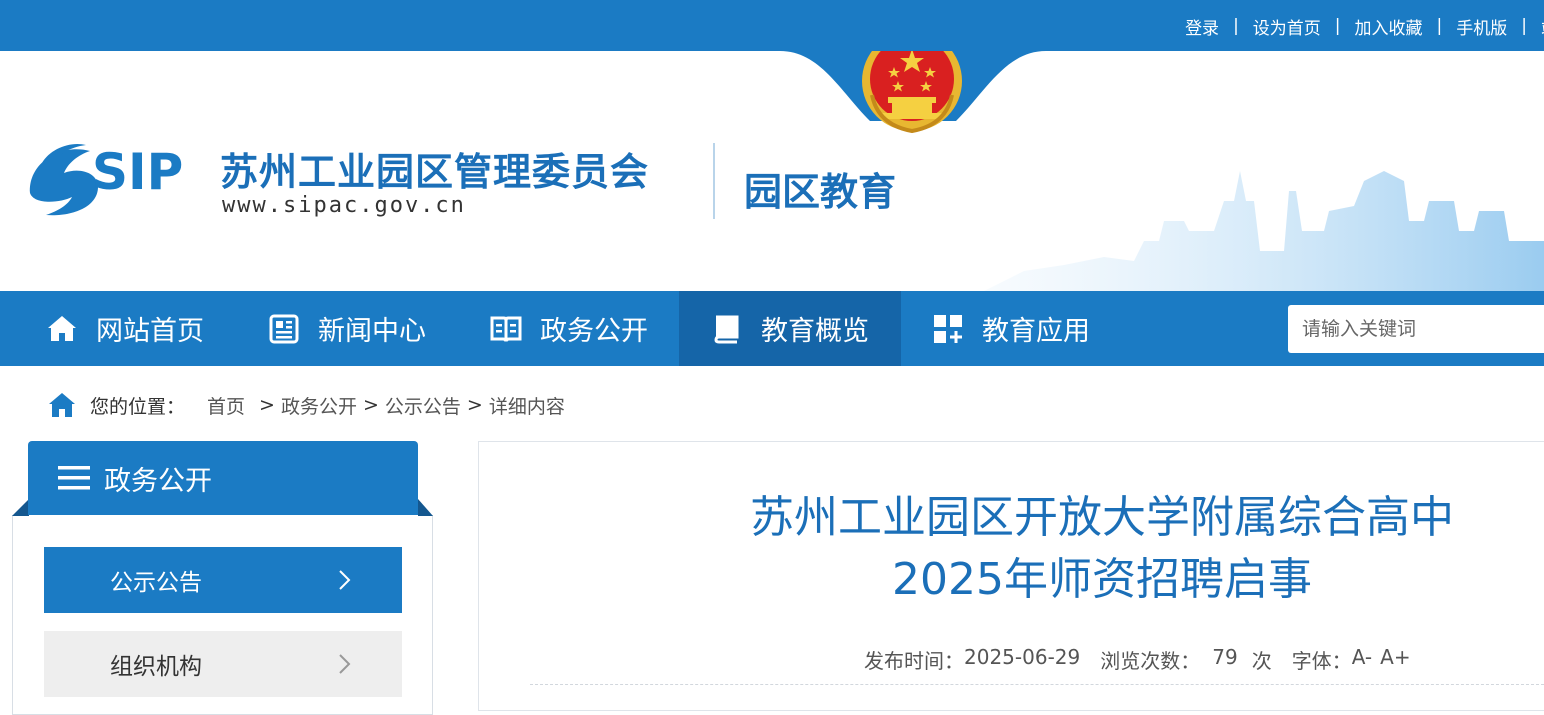 Image resolution: width=1544 pixels, height=715 pixels. What do you see at coordinates (223, 580) in the screenshot?
I see `sidebar-item-announcements: 公示公告` at bounding box center [223, 580].